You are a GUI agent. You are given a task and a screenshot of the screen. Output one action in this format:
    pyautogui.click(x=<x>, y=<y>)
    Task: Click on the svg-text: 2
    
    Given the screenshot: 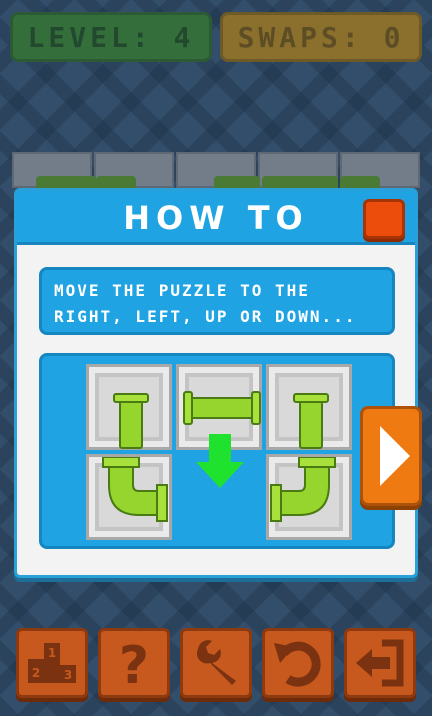 What is the action you would take?
    pyautogui.click(x=36, y=673)
    